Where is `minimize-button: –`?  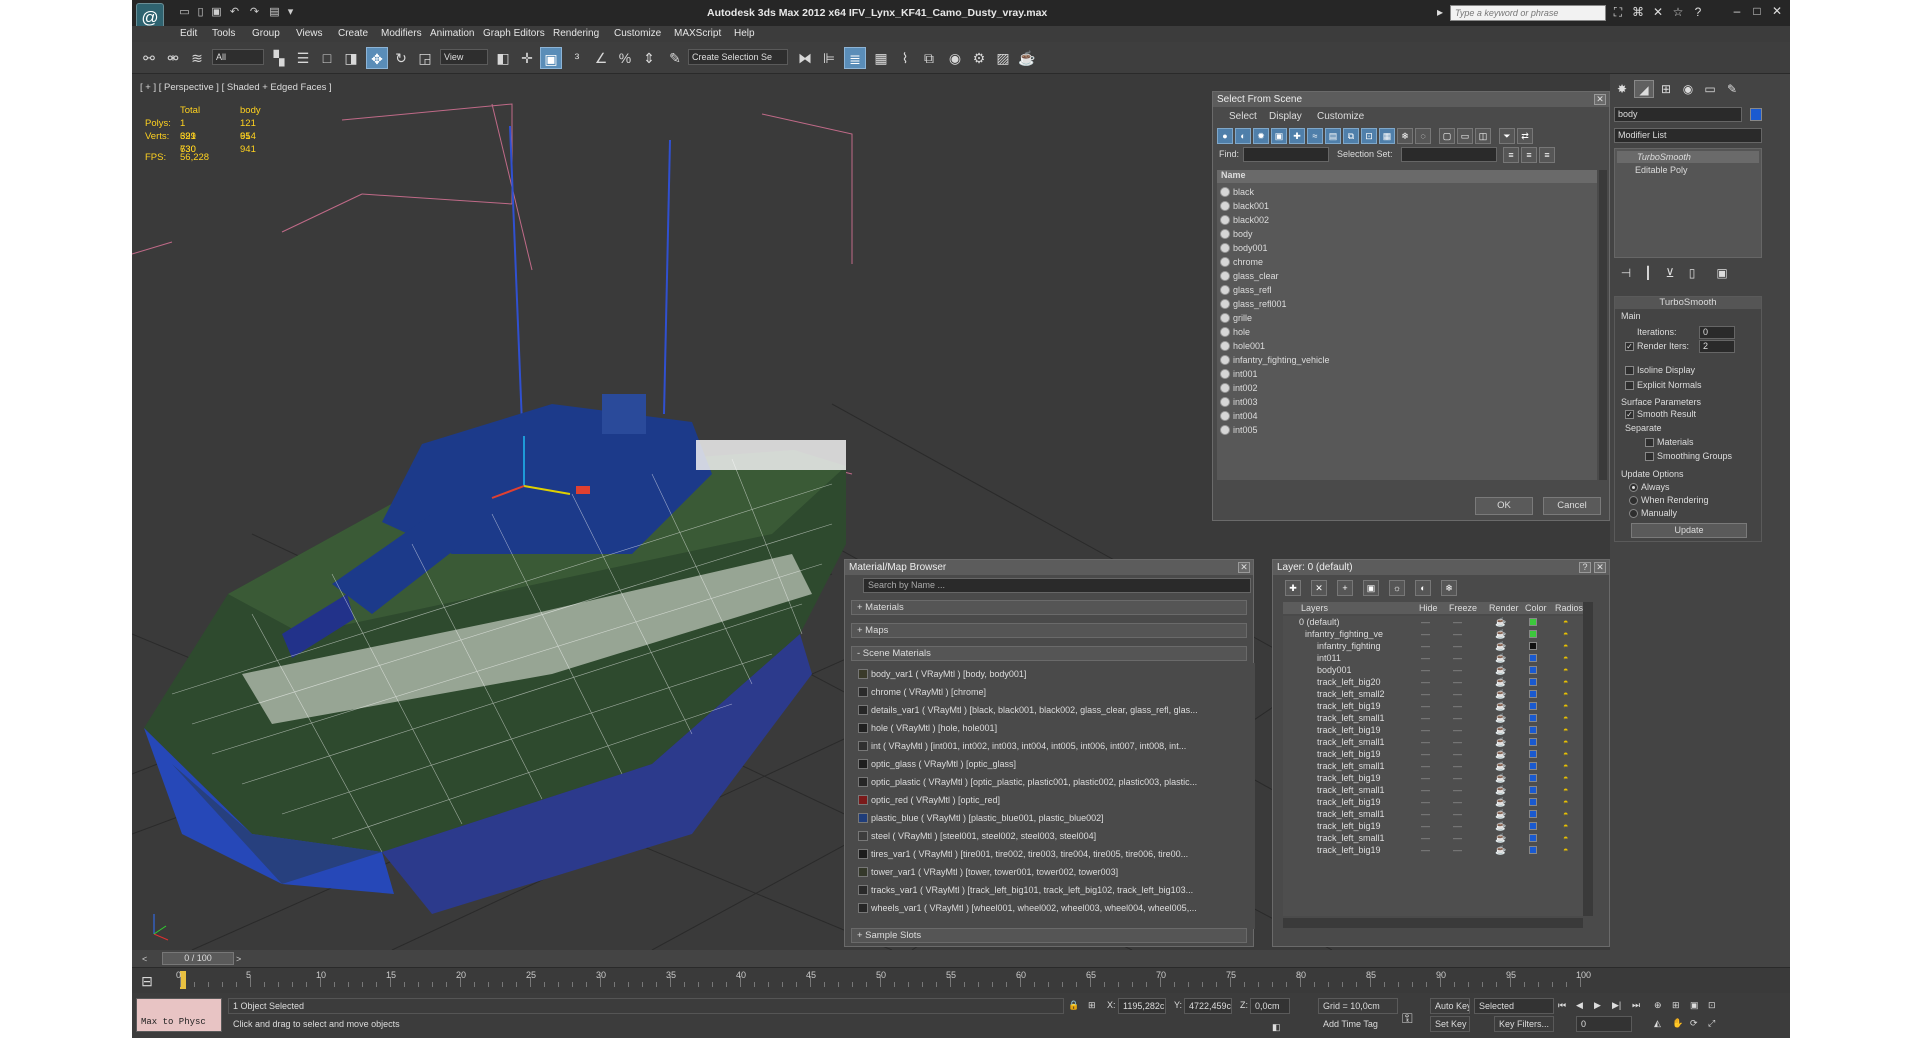
minimize-button: – is located at coordinates (1737, 11).